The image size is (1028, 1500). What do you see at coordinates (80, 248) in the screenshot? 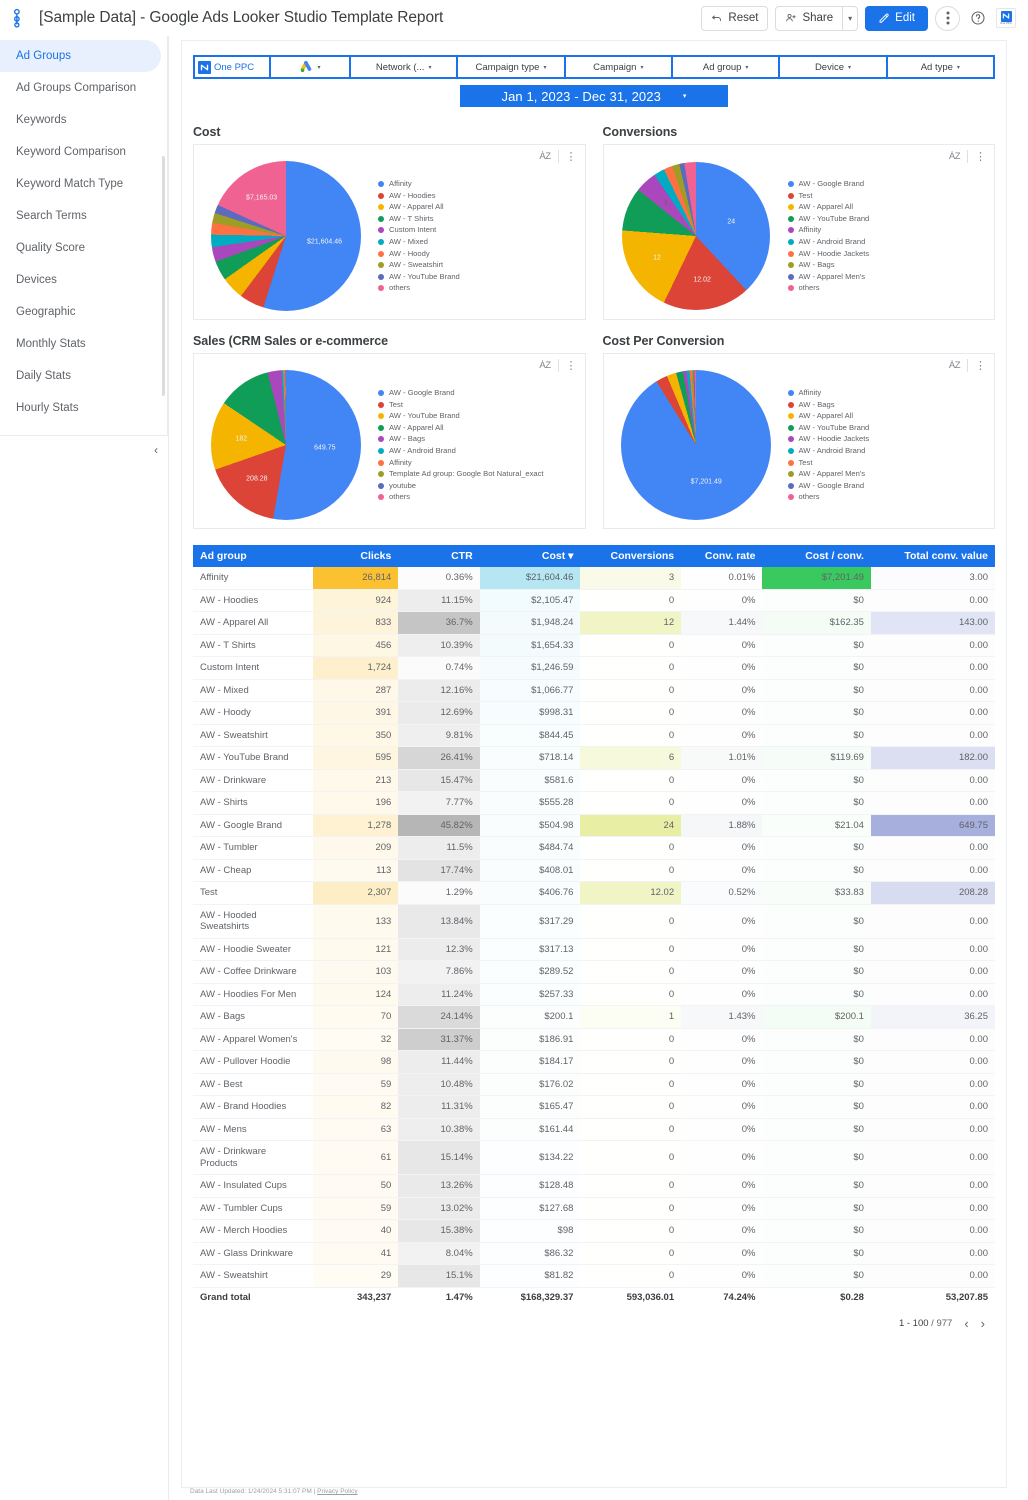
I see `sidebar-item-quality-score: Quality Score` at bounding box center [80, 248].